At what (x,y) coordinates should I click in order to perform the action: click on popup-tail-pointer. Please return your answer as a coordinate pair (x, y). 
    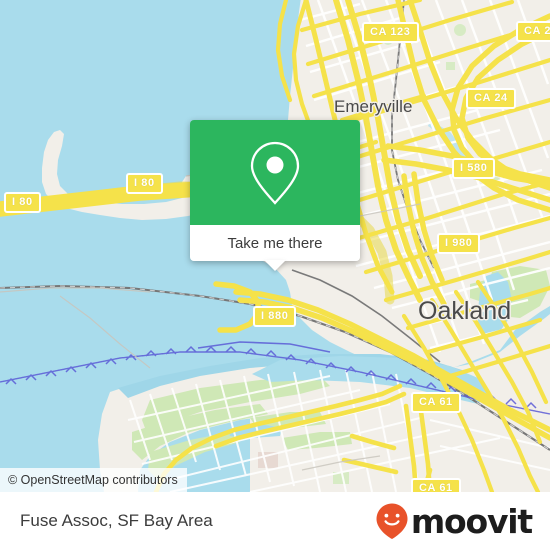
    Looking at the image, I should click on (275, 265).